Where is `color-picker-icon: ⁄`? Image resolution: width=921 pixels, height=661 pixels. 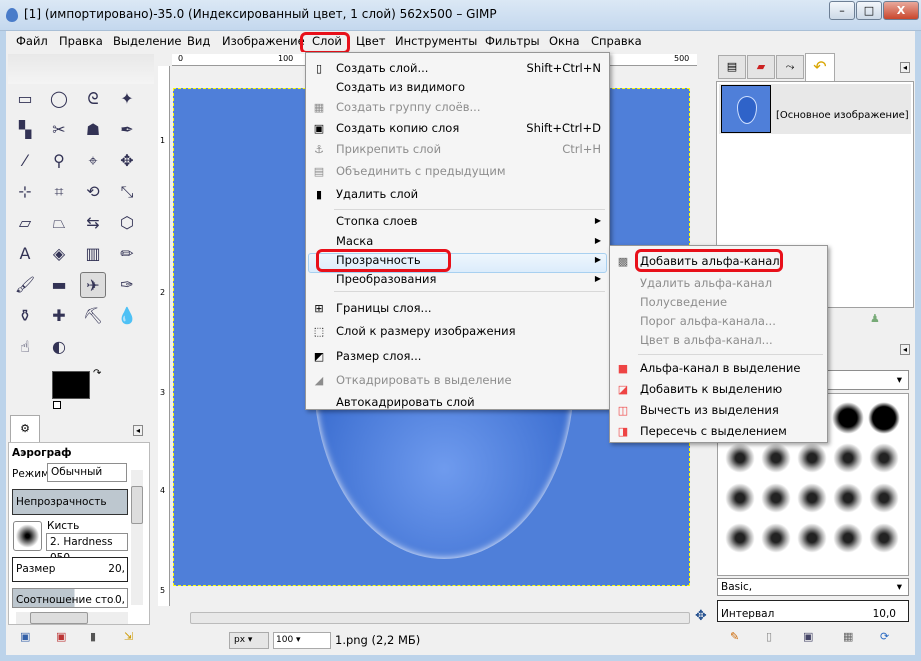
color-picker-icon: ⁄ is located at coordinates (25, 161).